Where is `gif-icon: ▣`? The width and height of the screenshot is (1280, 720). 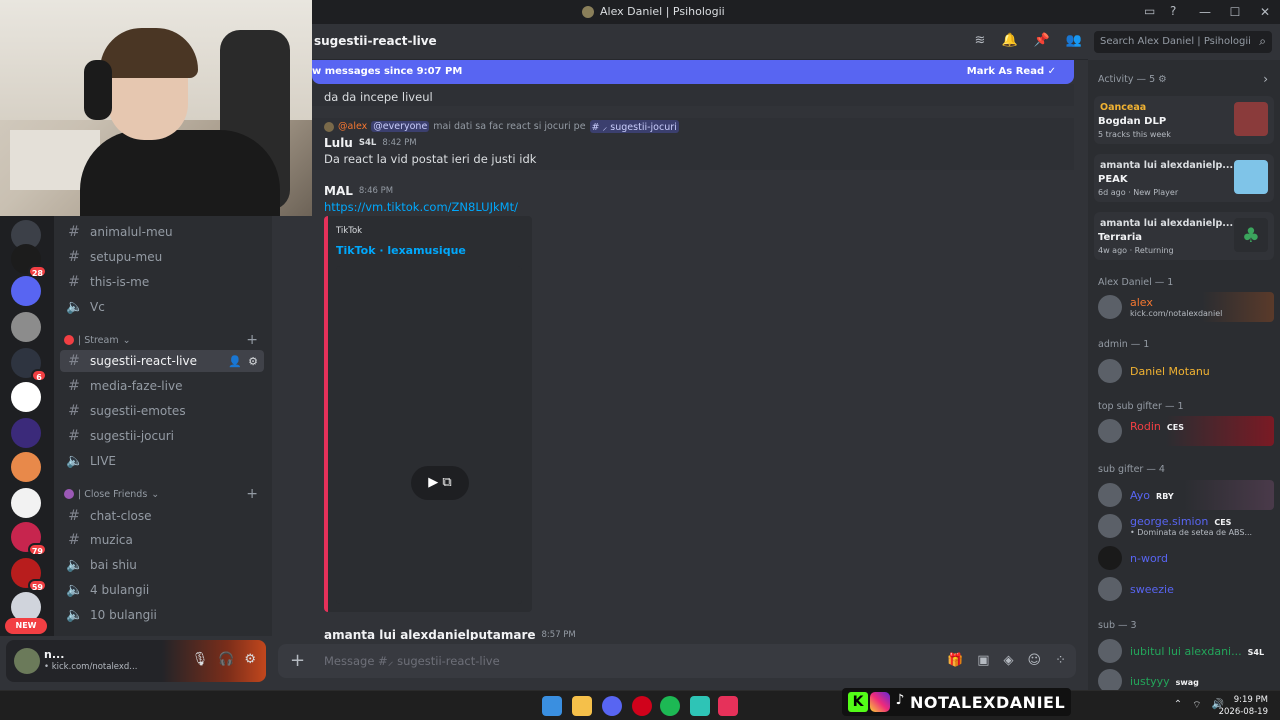
gif-icon: ▣ is located at coordinates (983, 660).